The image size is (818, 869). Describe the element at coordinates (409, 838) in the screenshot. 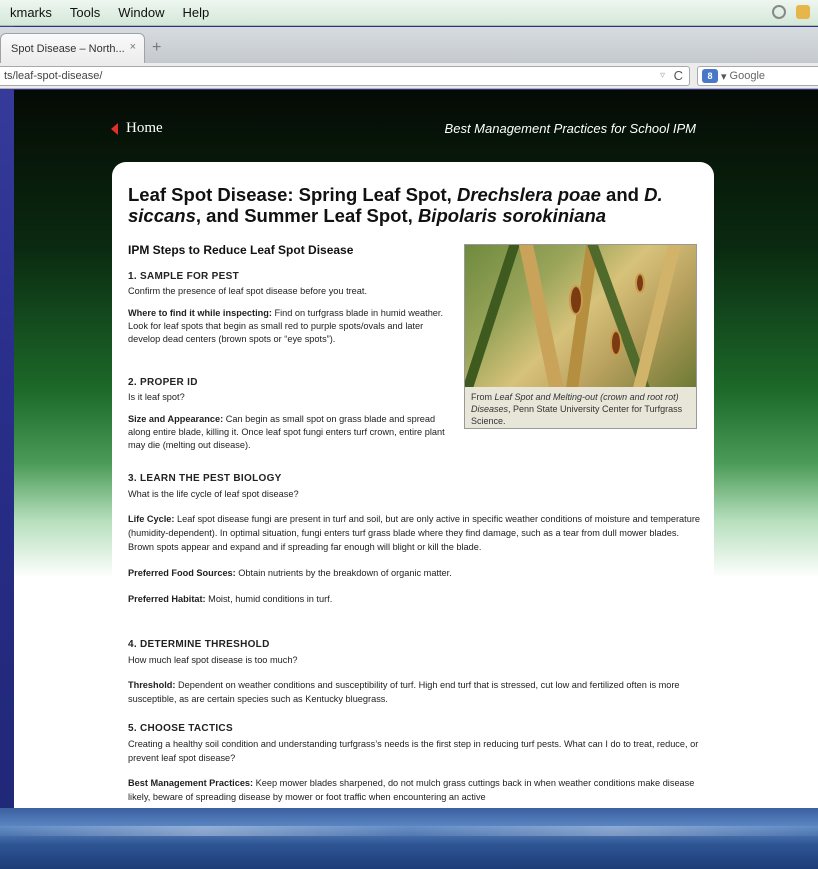

I see `desktop-background-bottom` at that location.